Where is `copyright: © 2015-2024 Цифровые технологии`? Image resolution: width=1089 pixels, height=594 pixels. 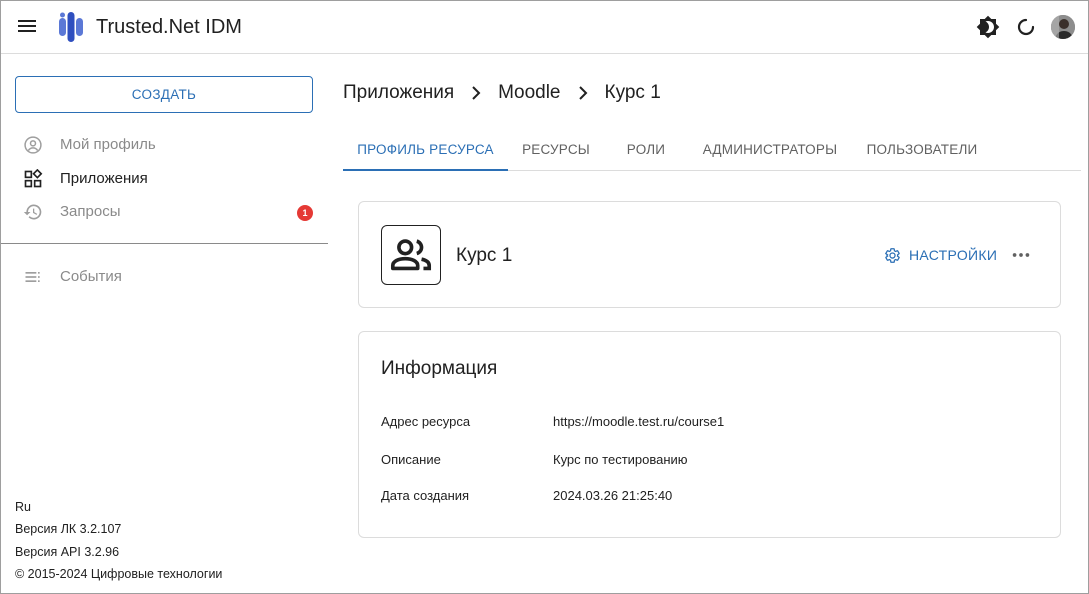
copyright: © 2015-2024 Цифровые технологии is located at coordinates (119, 574).